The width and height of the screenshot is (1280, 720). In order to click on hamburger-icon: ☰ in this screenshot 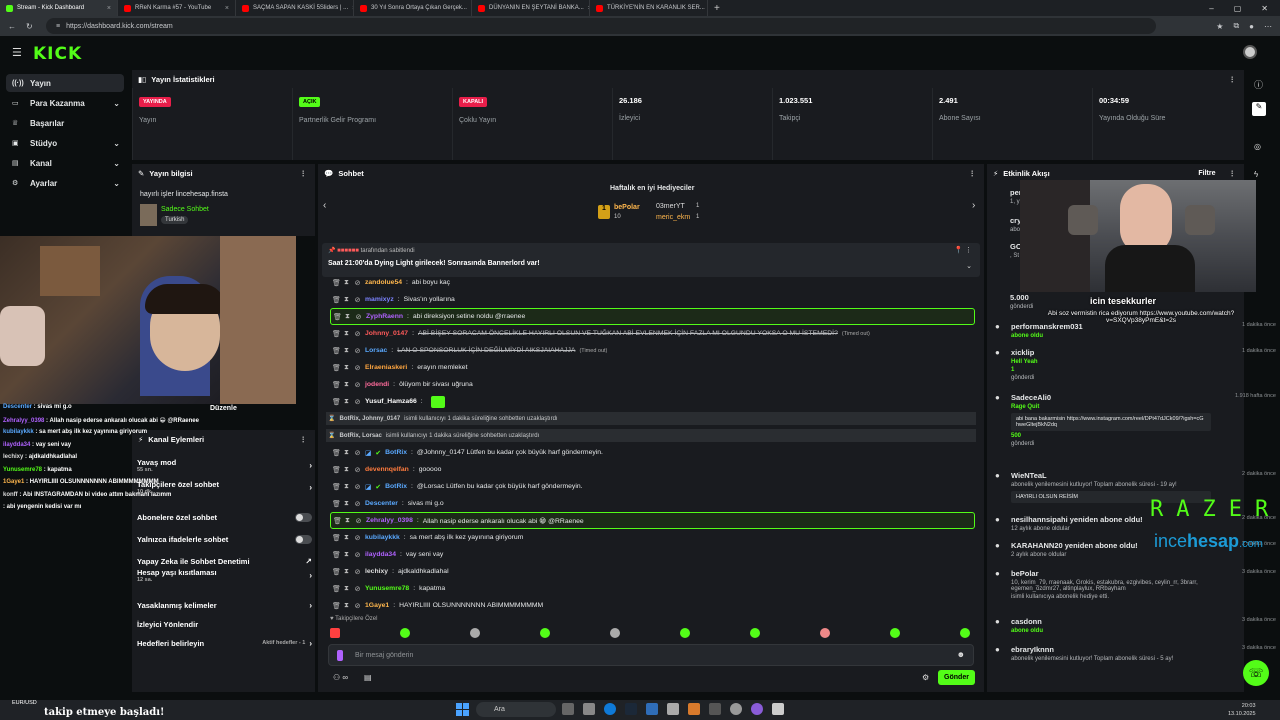, I will do `click(17, 52)`.